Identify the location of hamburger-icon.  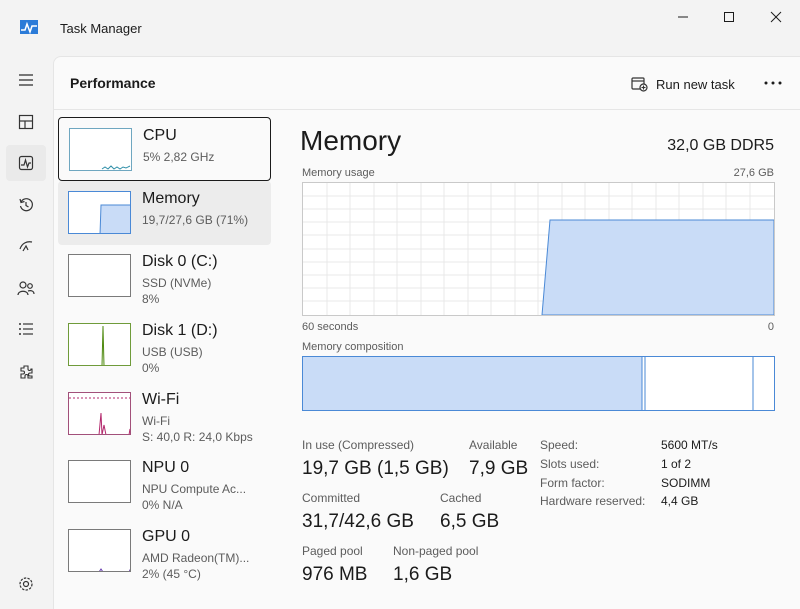
(26, 80).